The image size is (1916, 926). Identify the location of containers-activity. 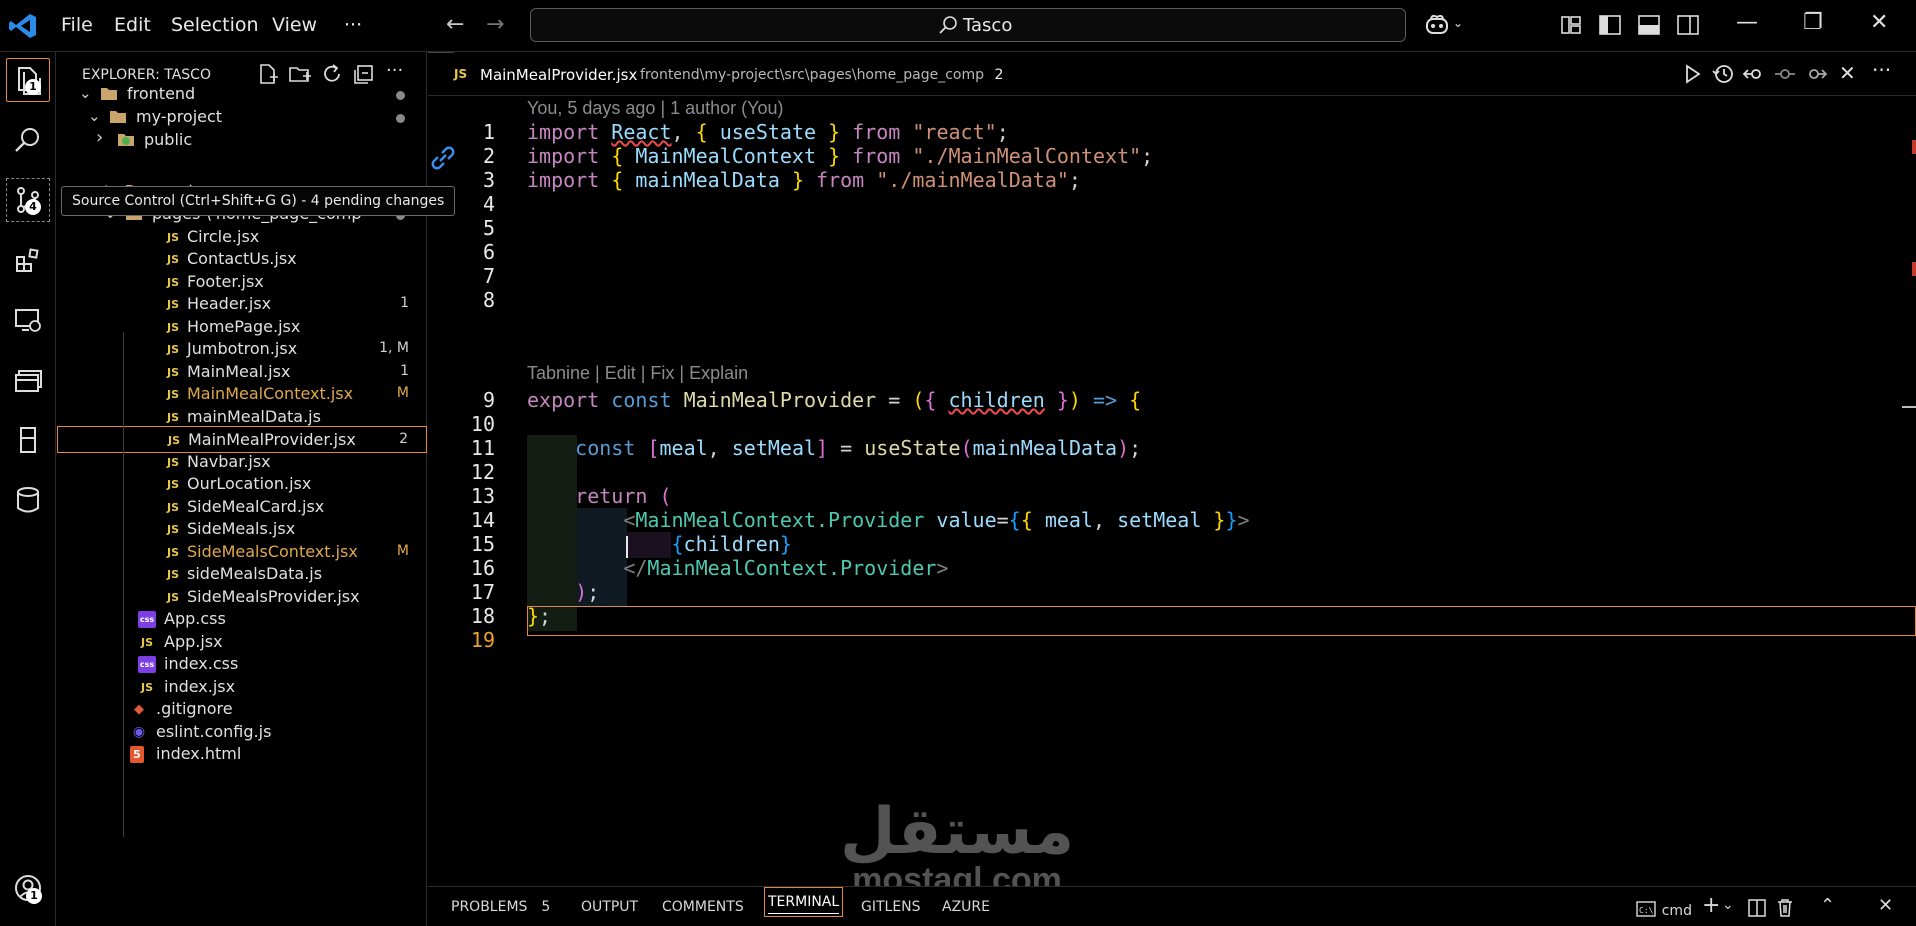
(28, 380).